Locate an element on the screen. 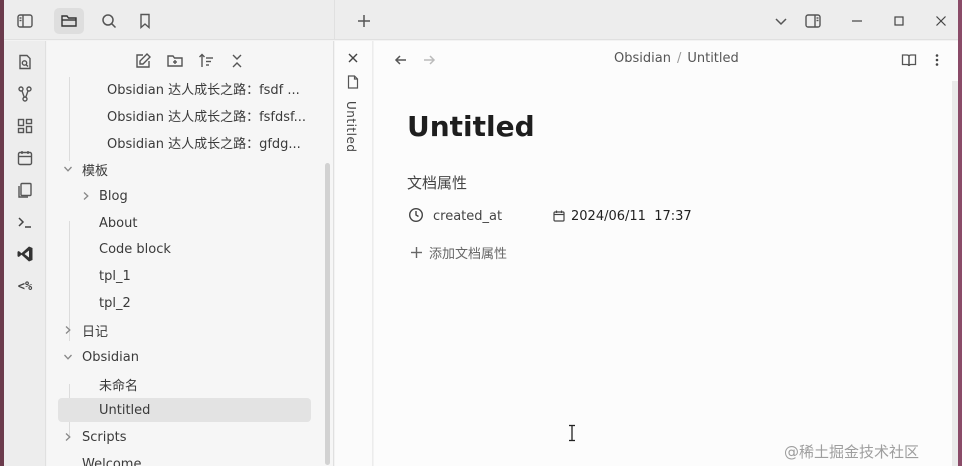 The height and width of the screenshot is (466, 962). tree-item-label: 日记 is located at coordinates (95, 332).